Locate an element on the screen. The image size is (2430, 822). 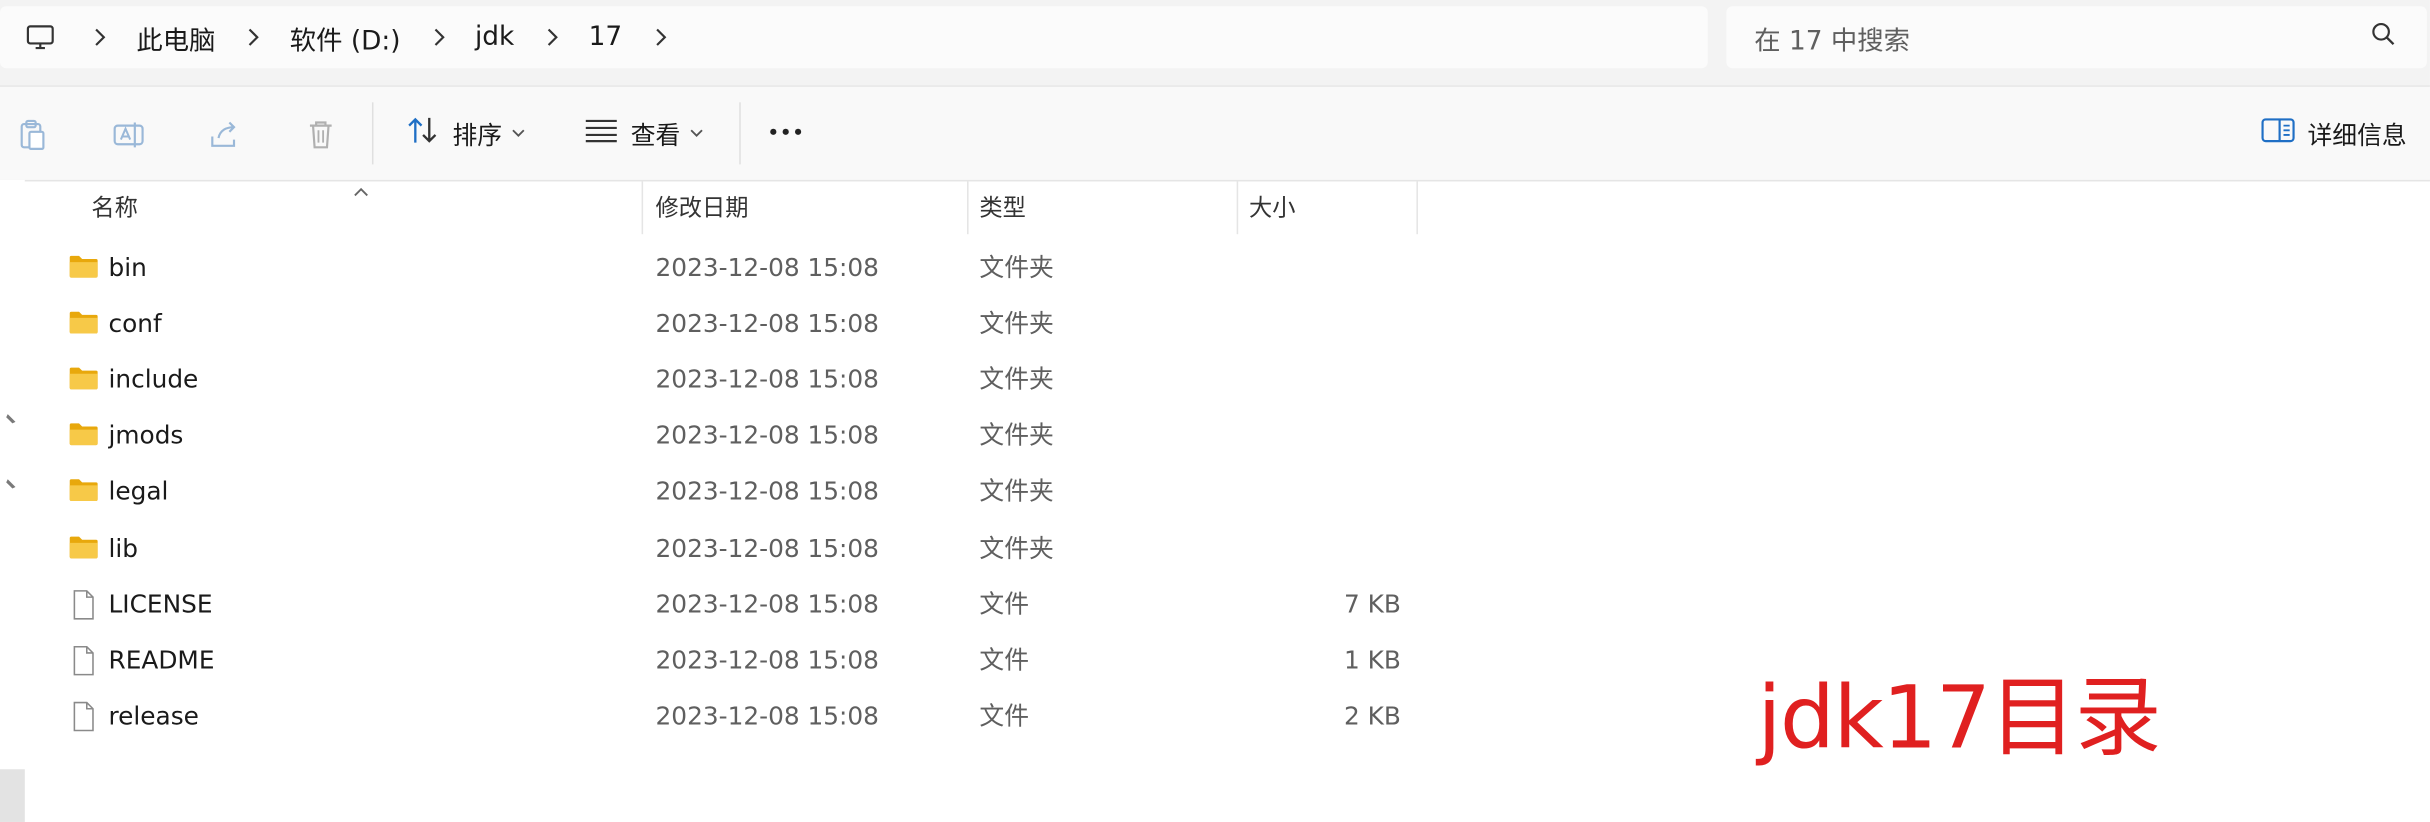
more-options-icon is located at coordinates (786, 131).